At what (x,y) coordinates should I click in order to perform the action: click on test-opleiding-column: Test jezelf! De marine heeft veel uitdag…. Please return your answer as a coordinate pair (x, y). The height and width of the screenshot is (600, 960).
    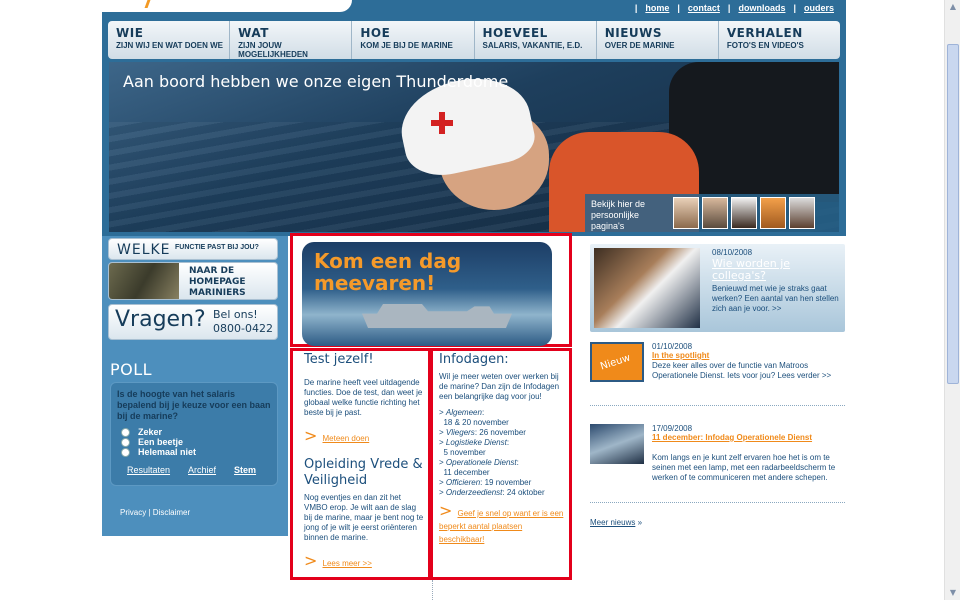
    Looking at the image, I should click on (365, 461).